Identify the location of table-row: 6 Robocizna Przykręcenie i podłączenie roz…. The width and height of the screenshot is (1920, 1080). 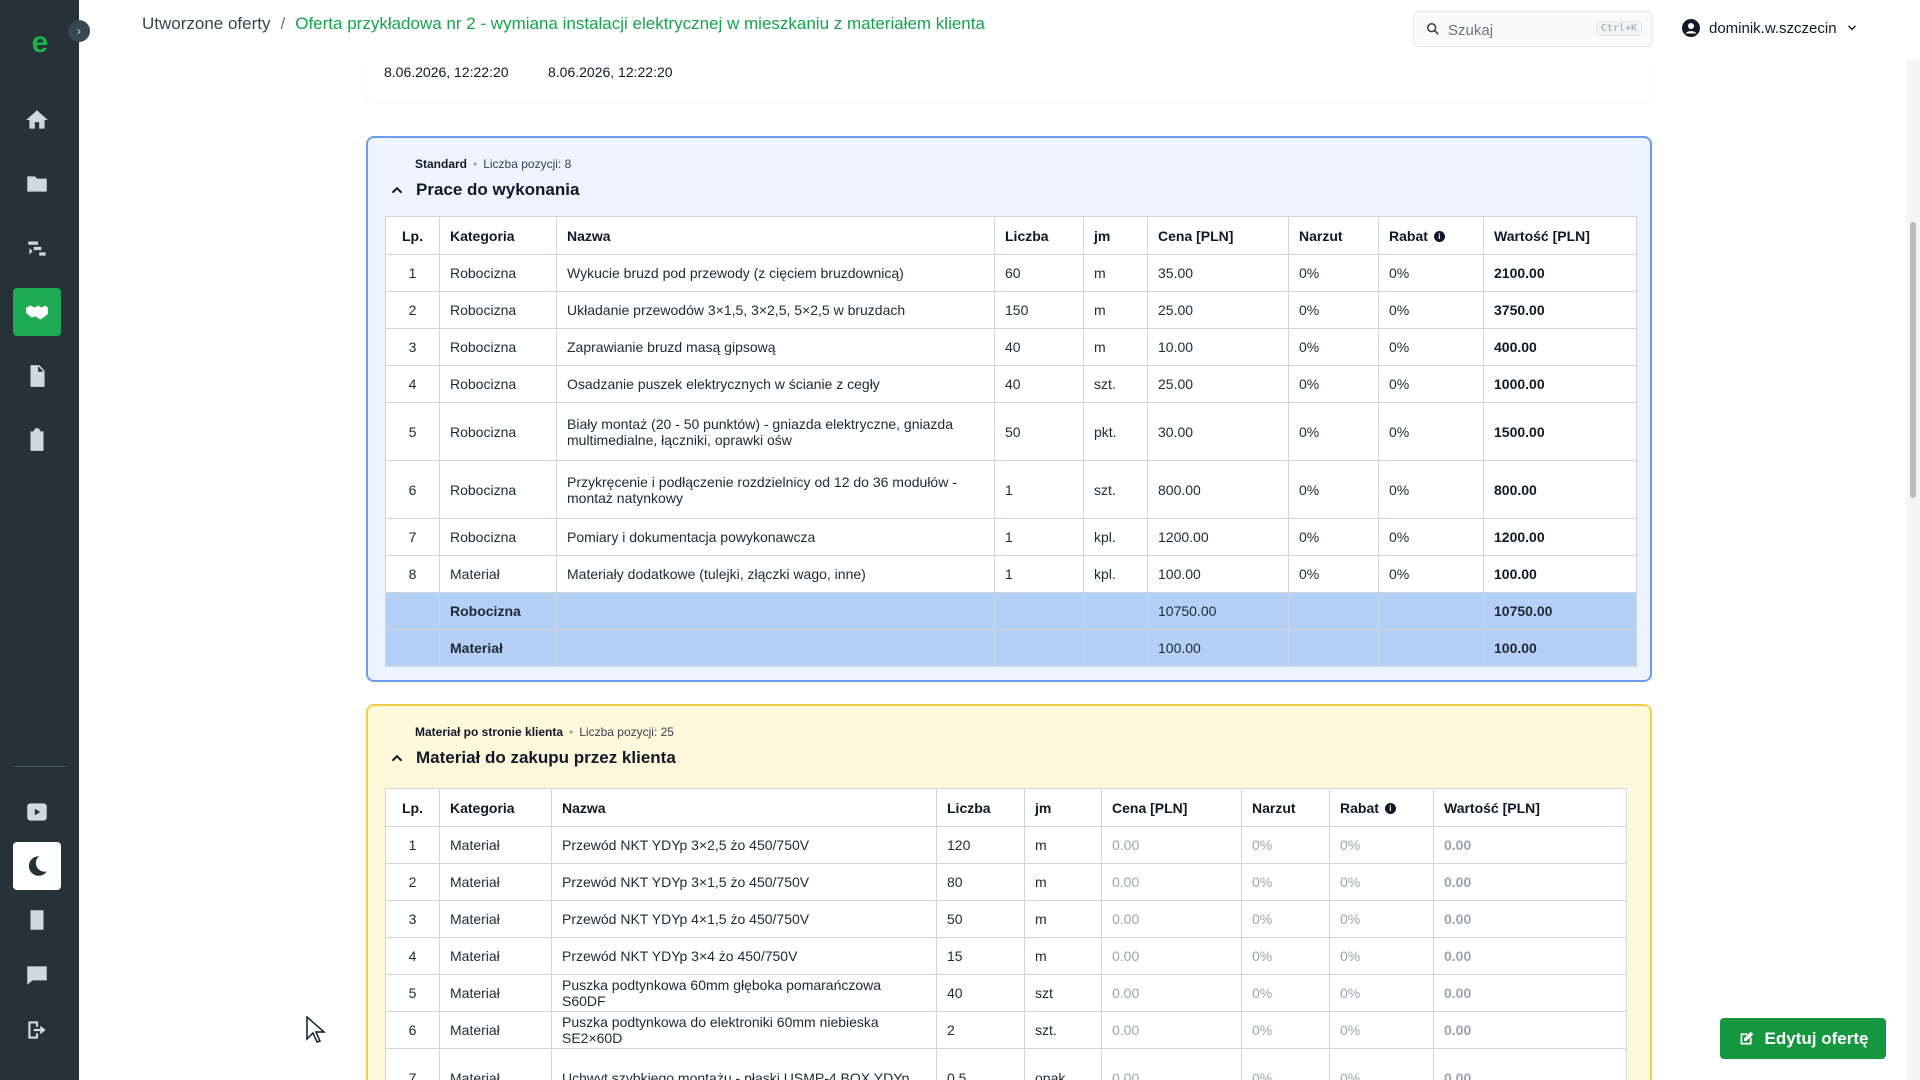
(1011, 489).